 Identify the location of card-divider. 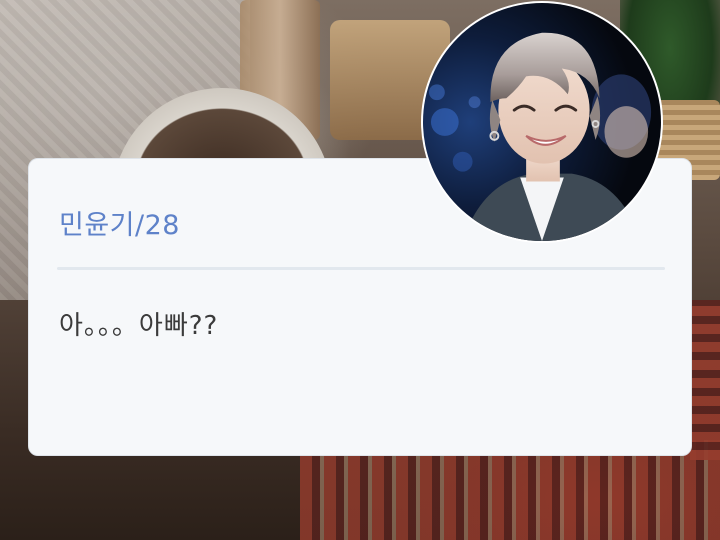
(361, 268).